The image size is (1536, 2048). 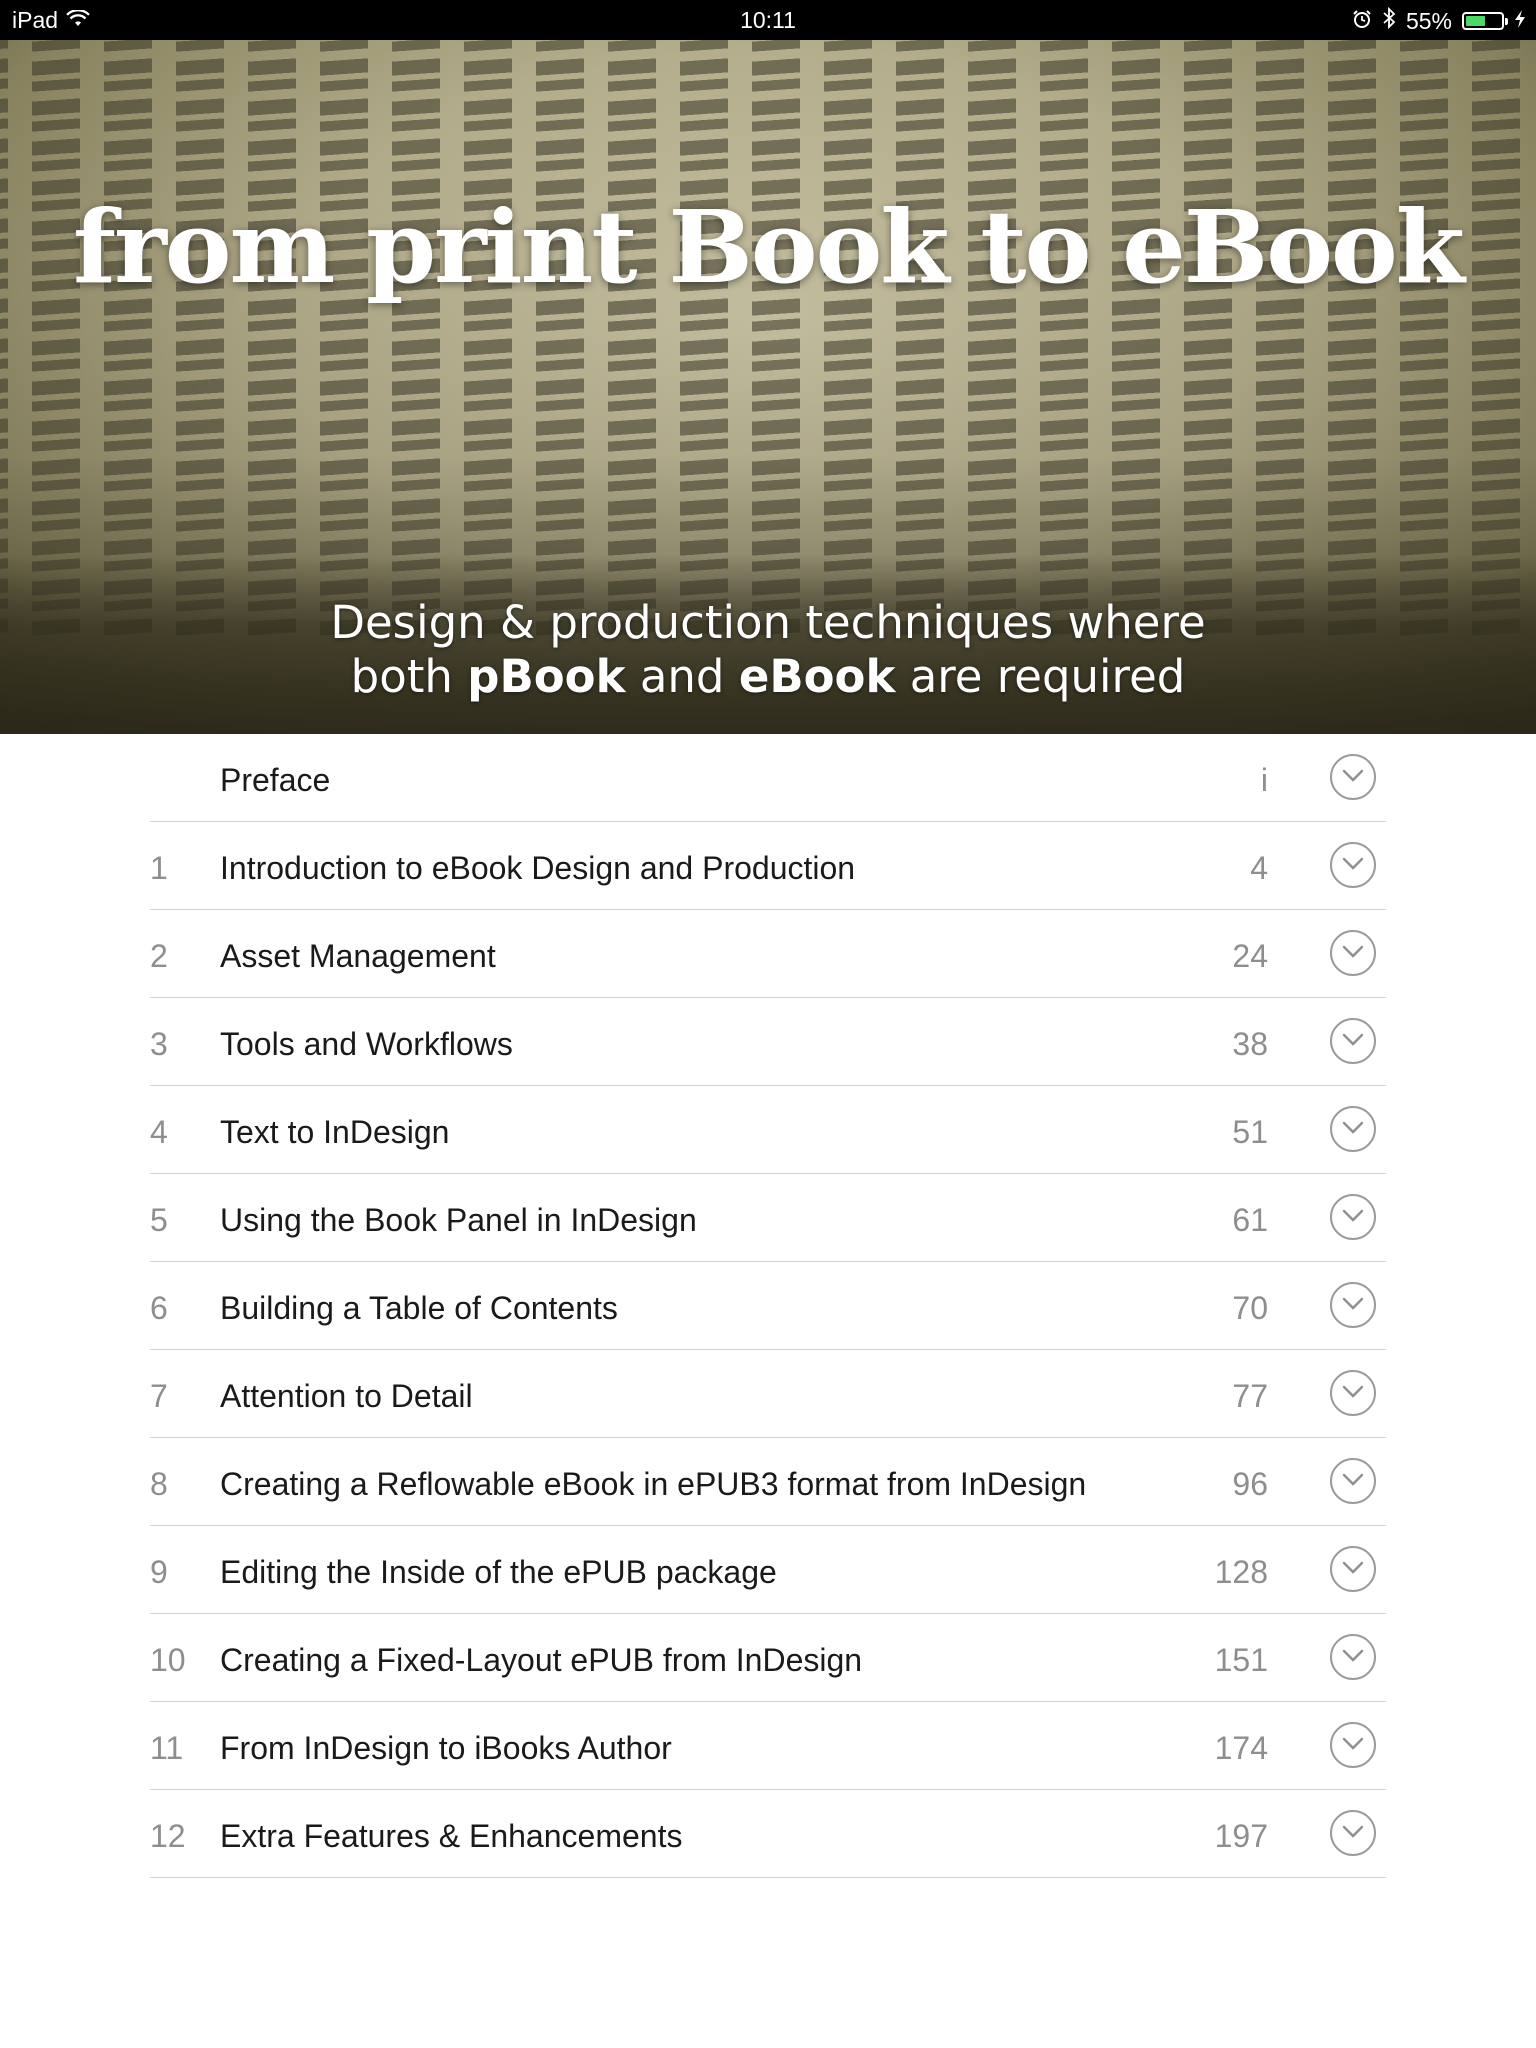 I want to click on battery-percent: 55%, so click(x=1428, y=20).